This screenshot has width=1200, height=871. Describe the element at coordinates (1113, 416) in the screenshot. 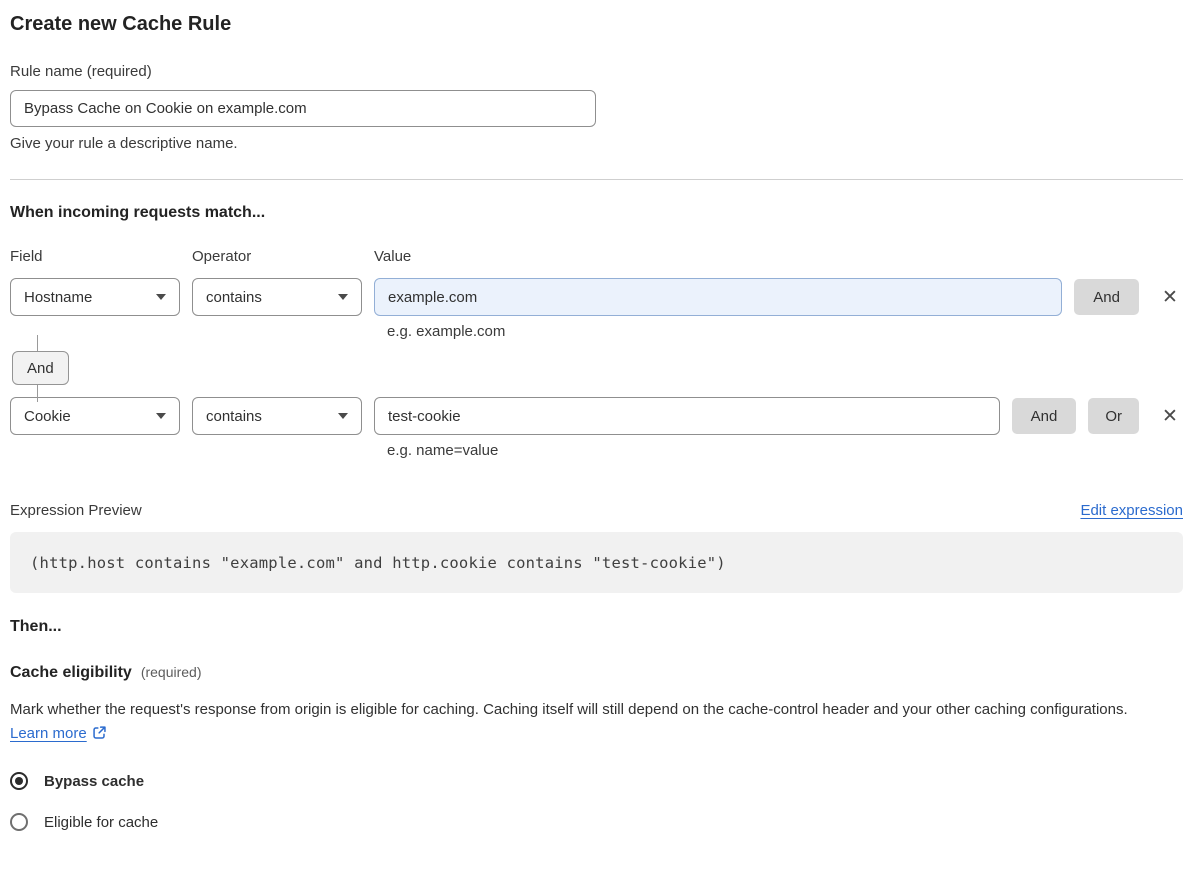

I see `or-button: Or` at that location.